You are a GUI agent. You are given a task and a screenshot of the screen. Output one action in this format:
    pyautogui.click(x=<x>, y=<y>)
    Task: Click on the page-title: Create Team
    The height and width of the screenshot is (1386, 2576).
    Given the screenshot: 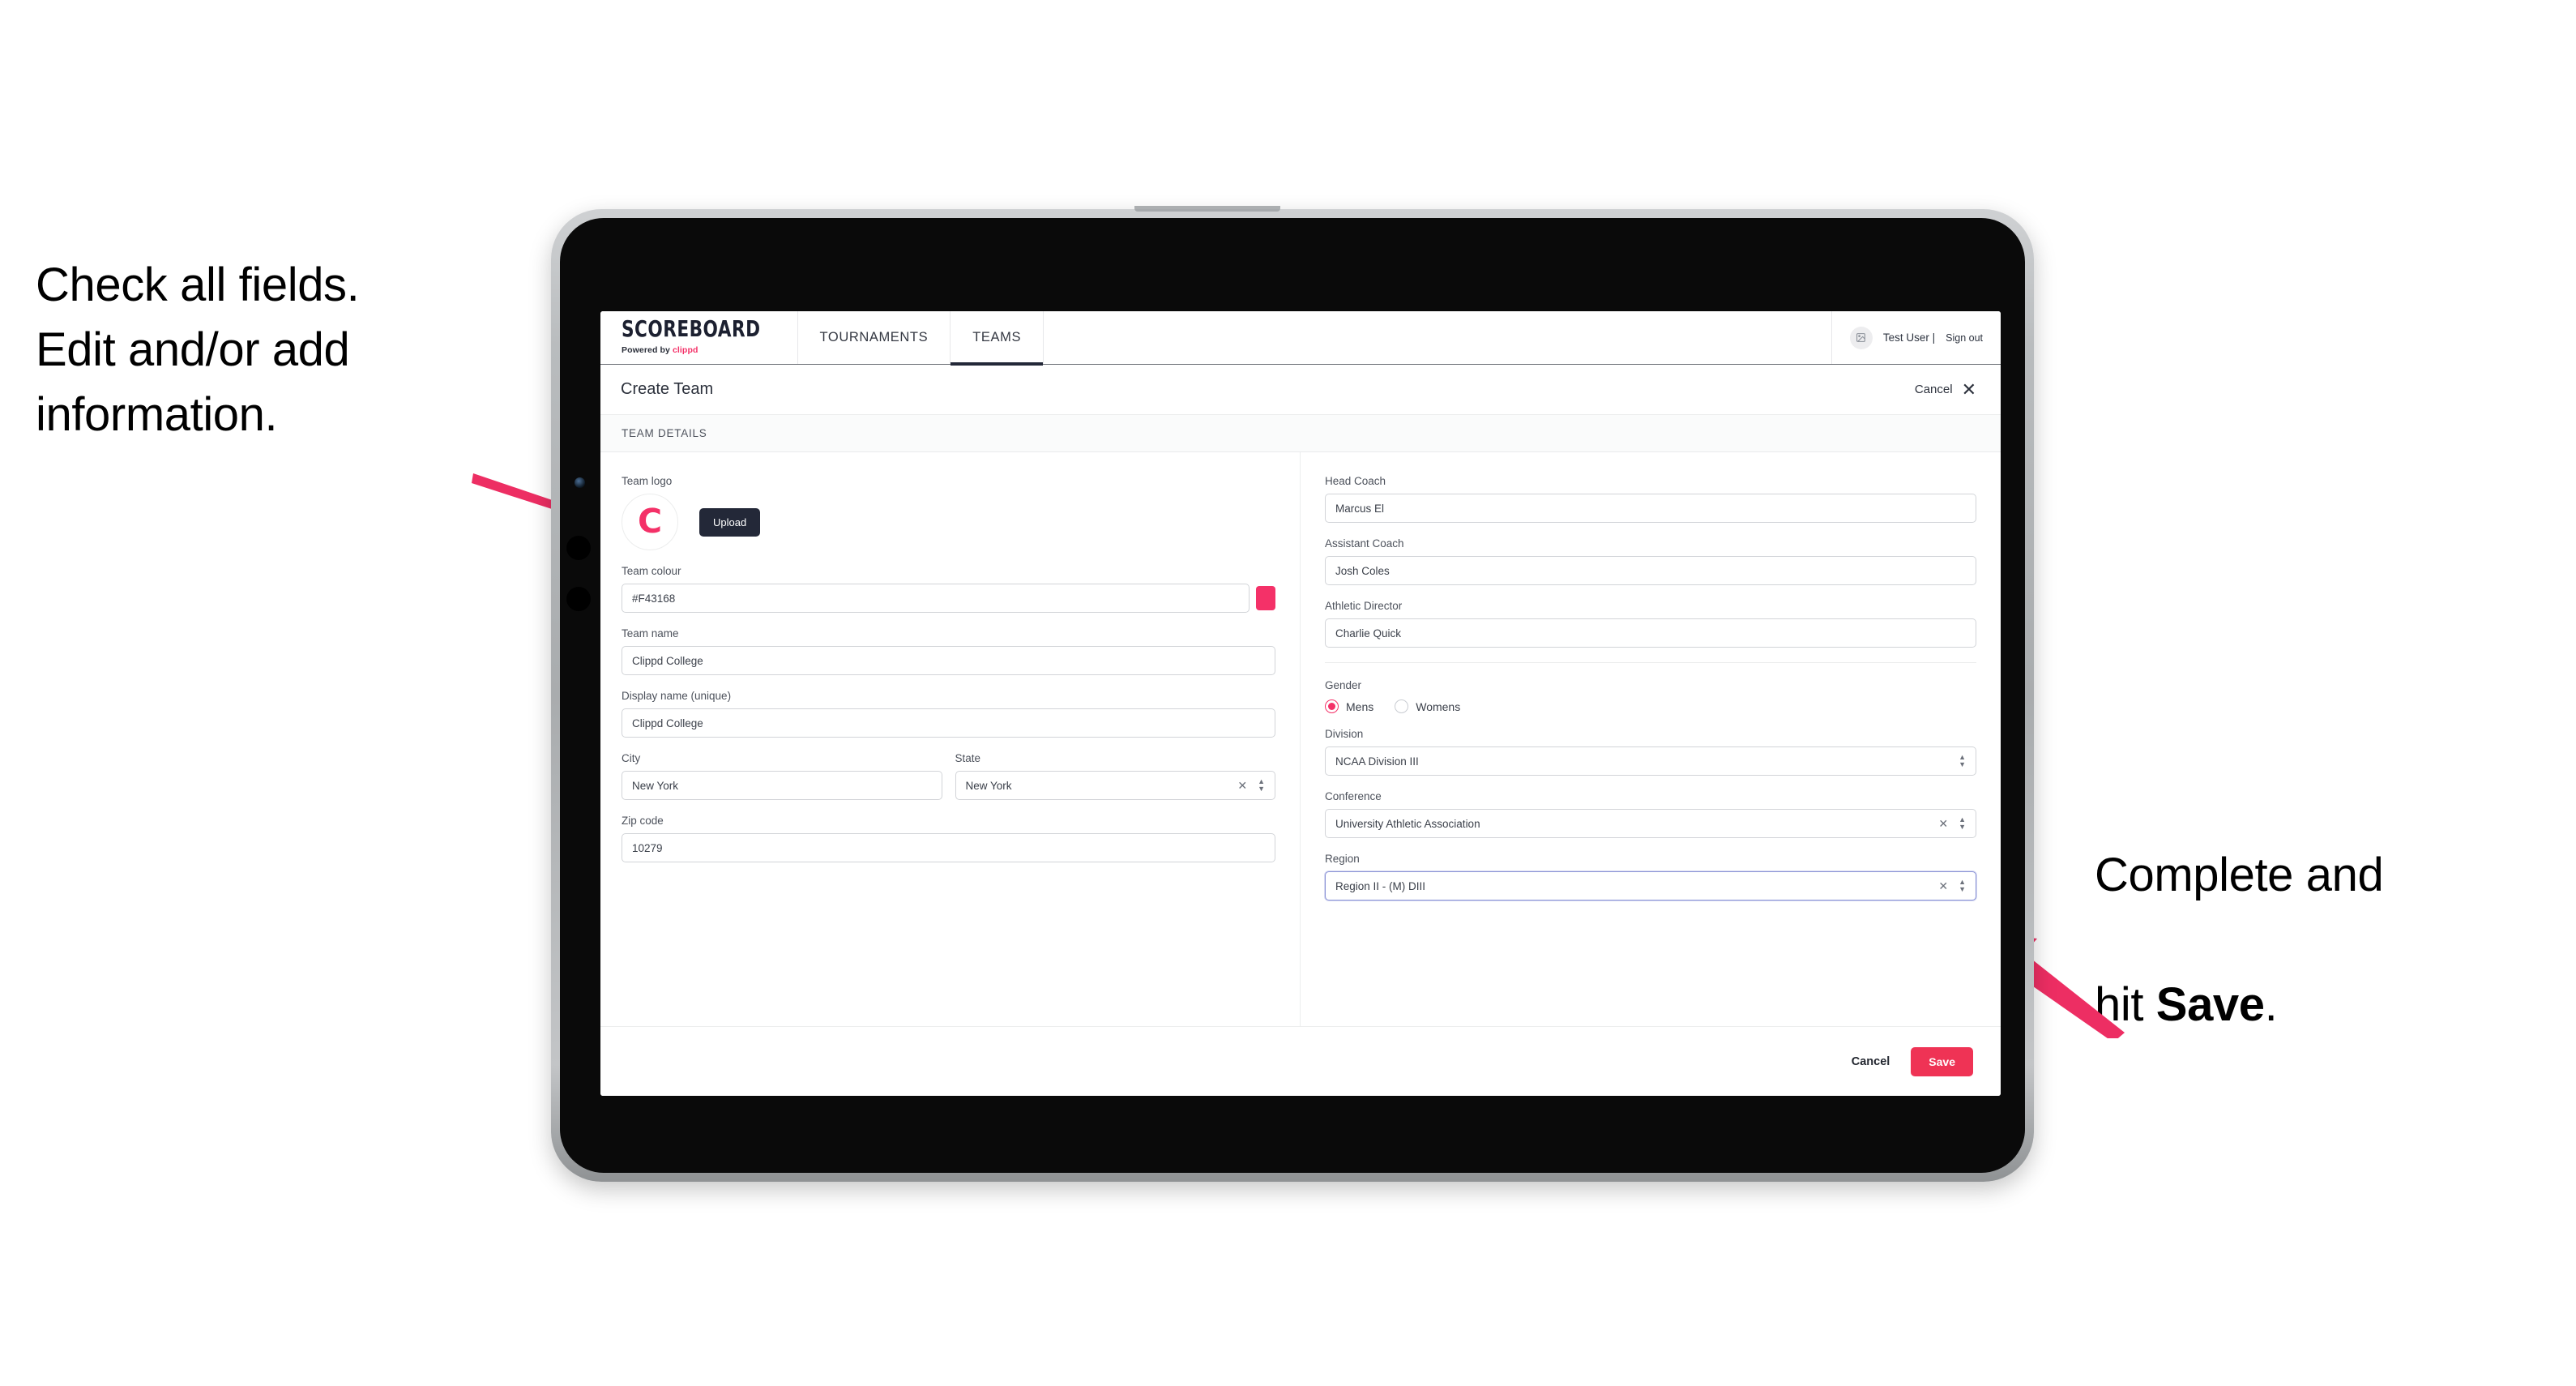 What is the action you would take?
    pyautogui.click(x=667, y=389)
    